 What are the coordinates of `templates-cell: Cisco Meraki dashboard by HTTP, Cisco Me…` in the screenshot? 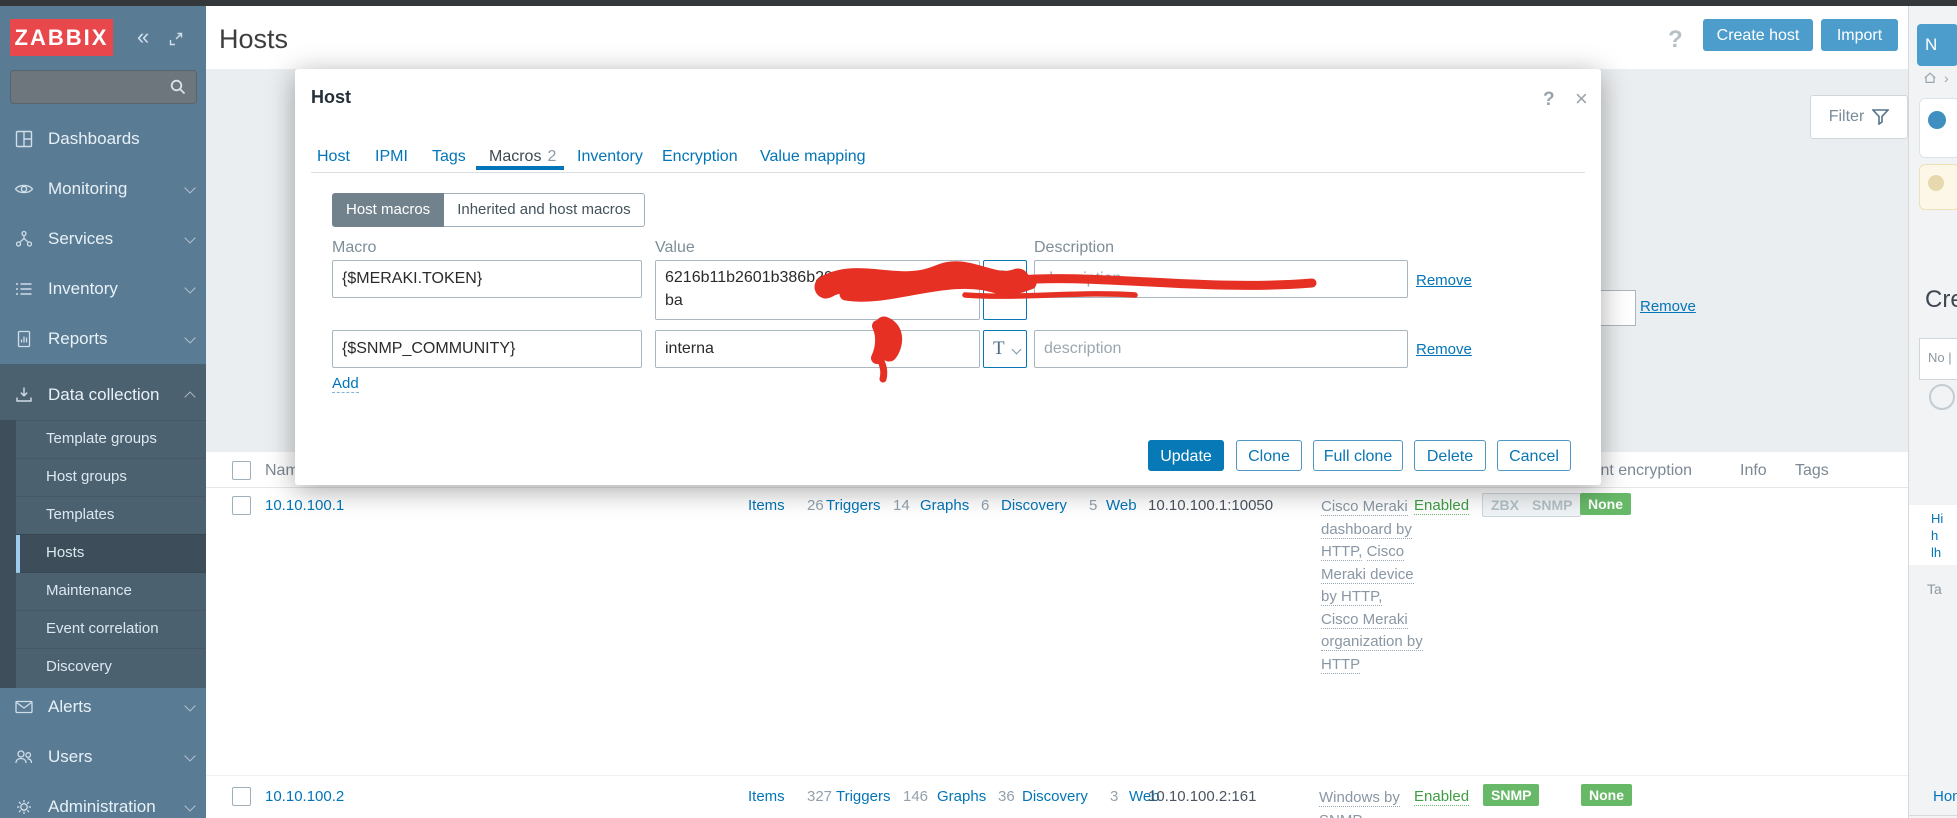 It's located at (1372, 586).